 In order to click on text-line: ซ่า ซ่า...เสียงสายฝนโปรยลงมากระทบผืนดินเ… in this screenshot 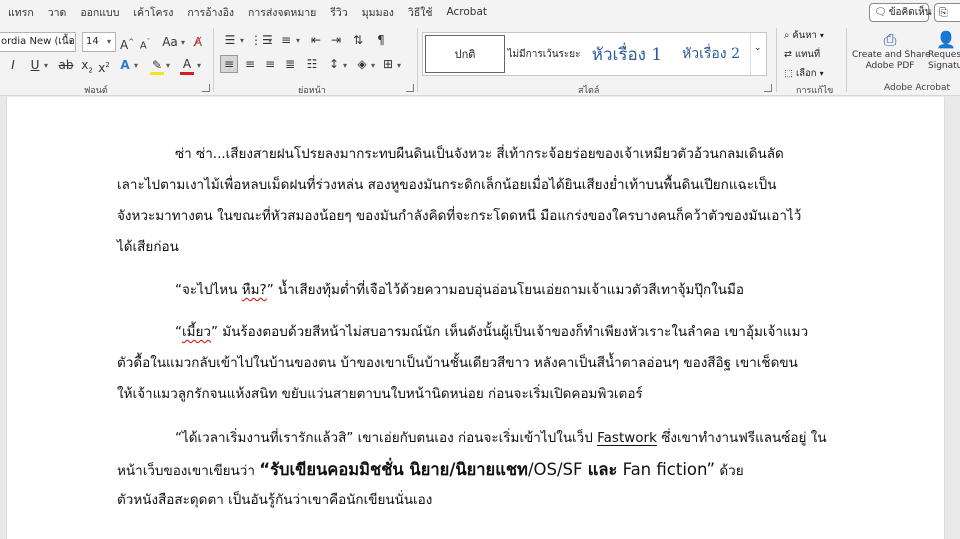, I will do `click(479, 154)`.